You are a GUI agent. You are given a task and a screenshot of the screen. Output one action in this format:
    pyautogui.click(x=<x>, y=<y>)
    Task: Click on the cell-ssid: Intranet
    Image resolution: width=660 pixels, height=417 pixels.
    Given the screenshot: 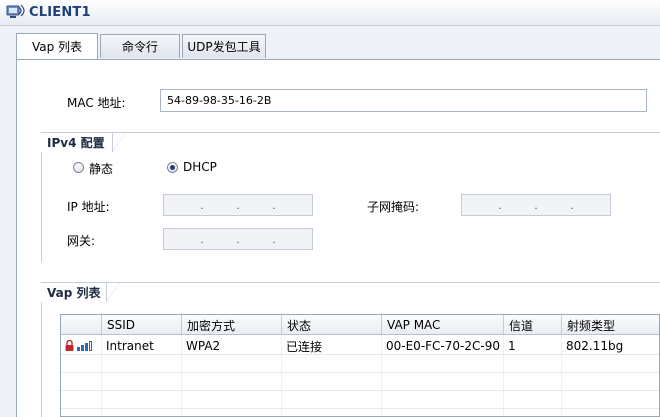 What is the action you would take?
    pyautogui.click(x=130, y=346)
    